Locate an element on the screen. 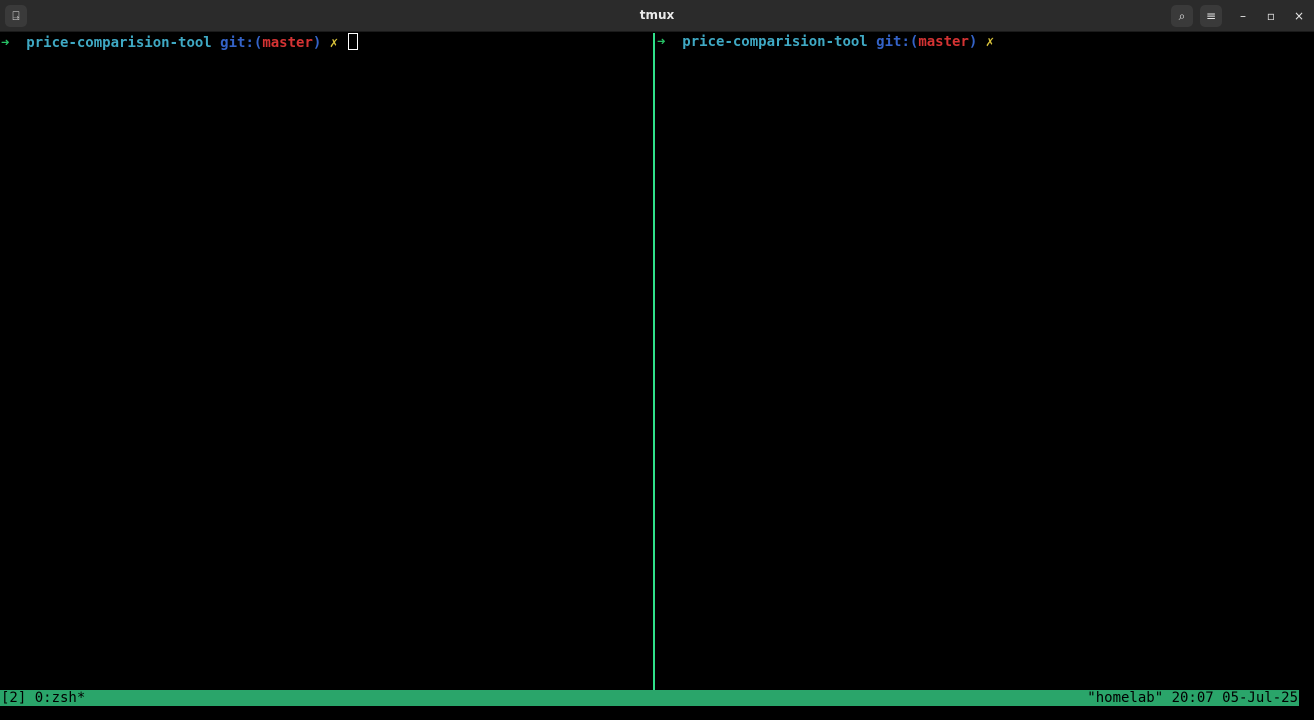 This screenshot has height=720, width=1314. hamburger-menu-icon: ≡ is located at coordinates (1211, 16).